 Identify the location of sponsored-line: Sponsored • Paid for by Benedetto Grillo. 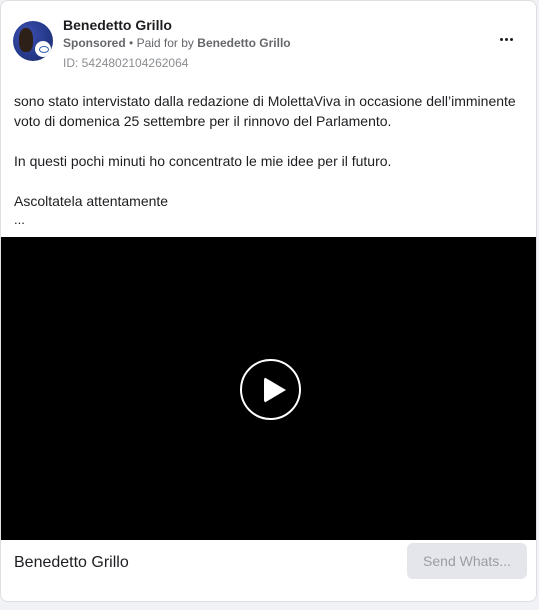
(177, 43).